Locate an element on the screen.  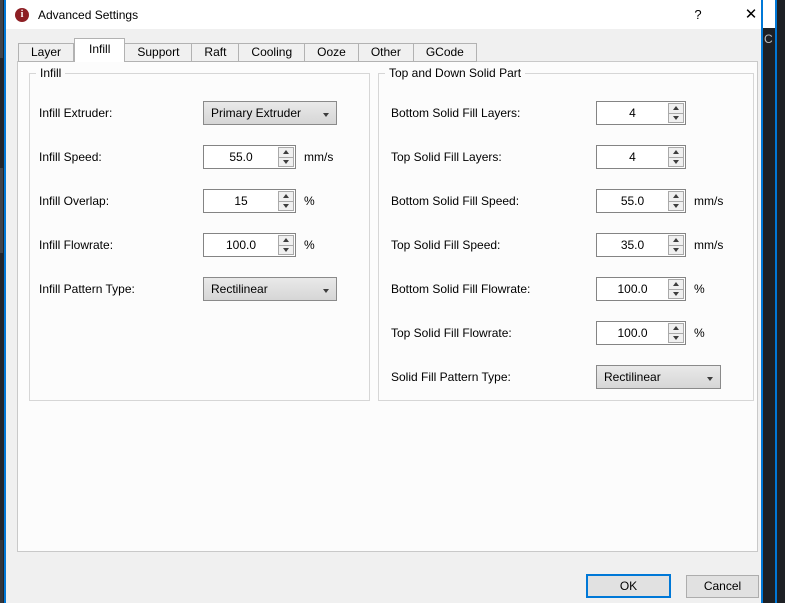
spinbox-value: 35.0 is located at coordinates (632, 245).